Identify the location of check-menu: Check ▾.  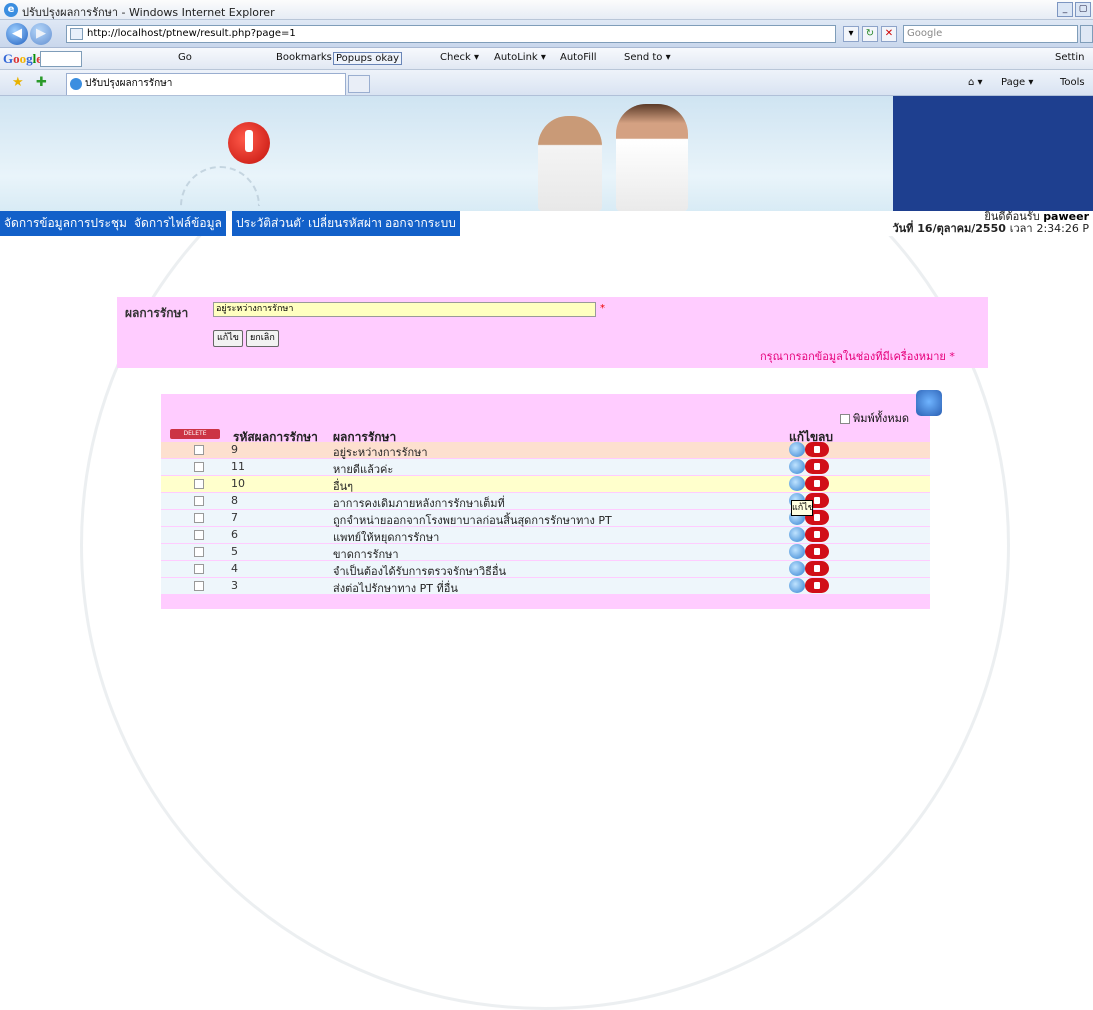
(459, 57).